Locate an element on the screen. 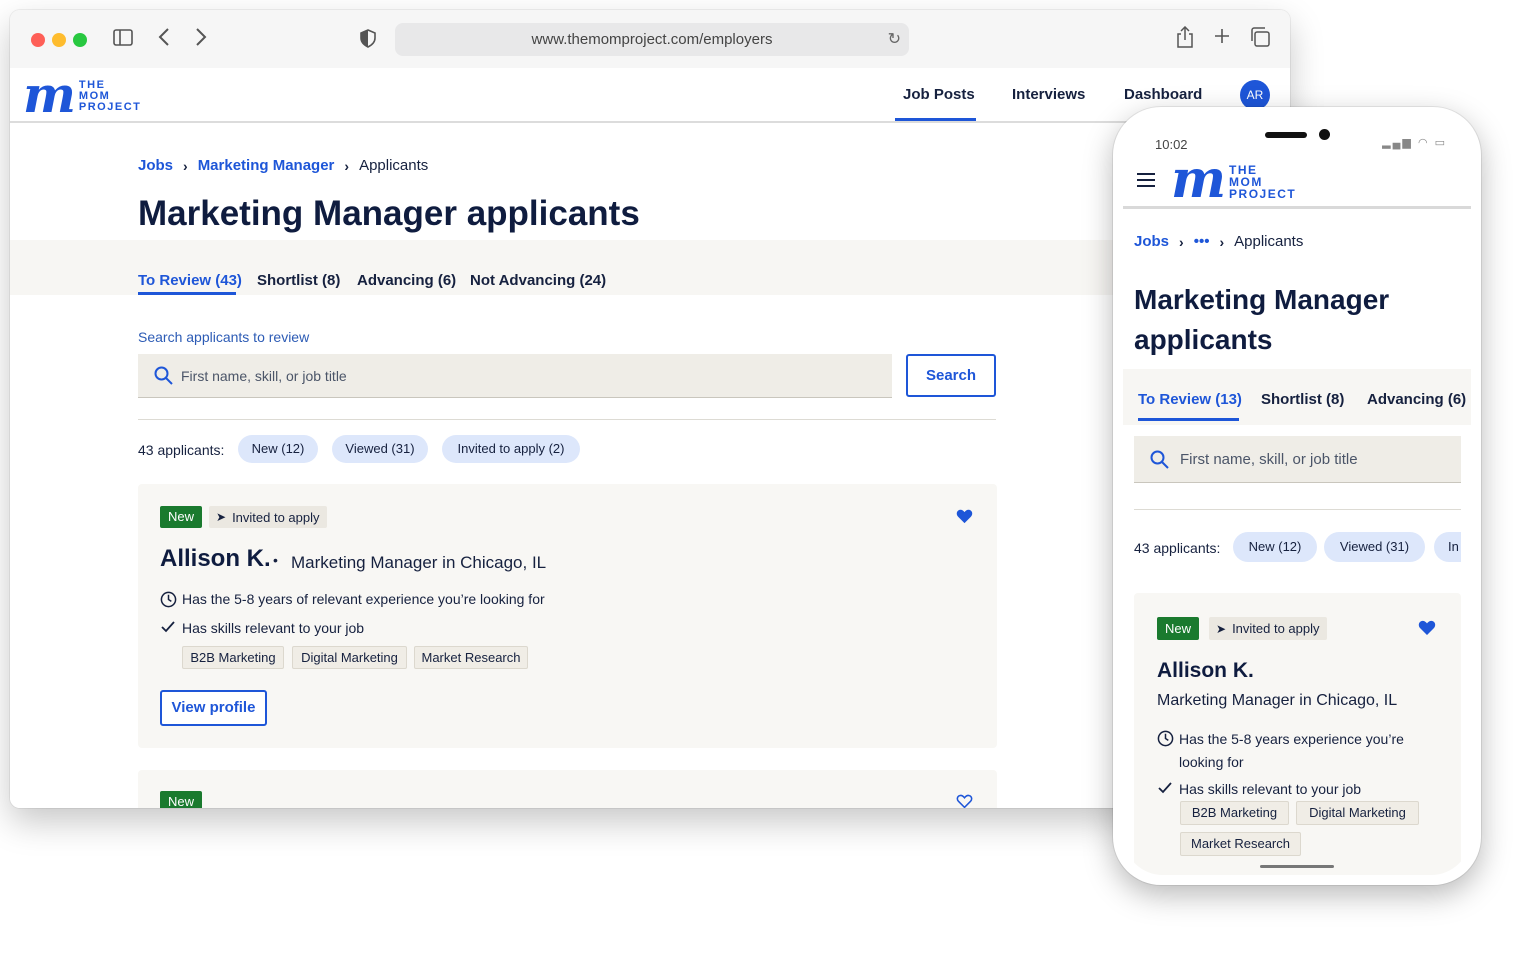 This screenshot has width=1529, height=960. breadcrumb: Jobs › ••• › Applicants is located at coordinates (1218, 241).